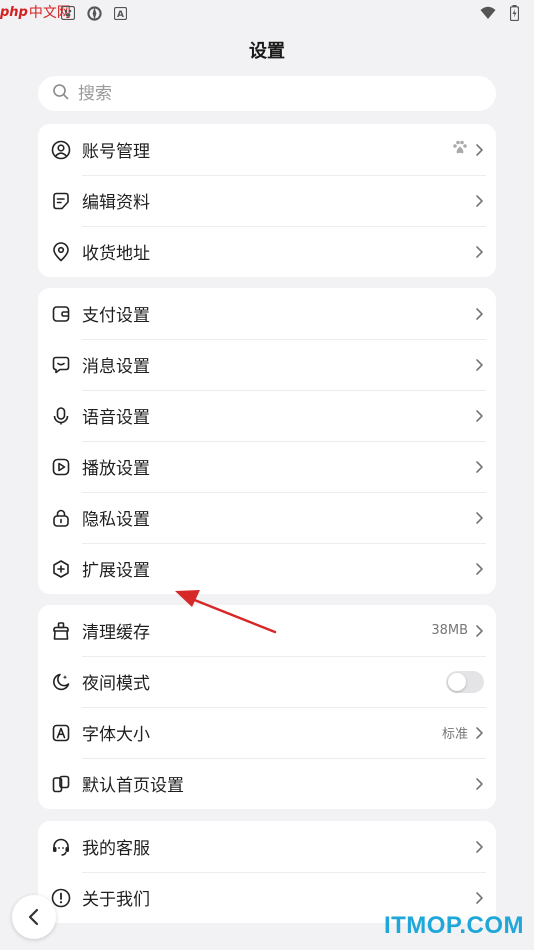  I want to click on broom-icon, so click(61, 631).